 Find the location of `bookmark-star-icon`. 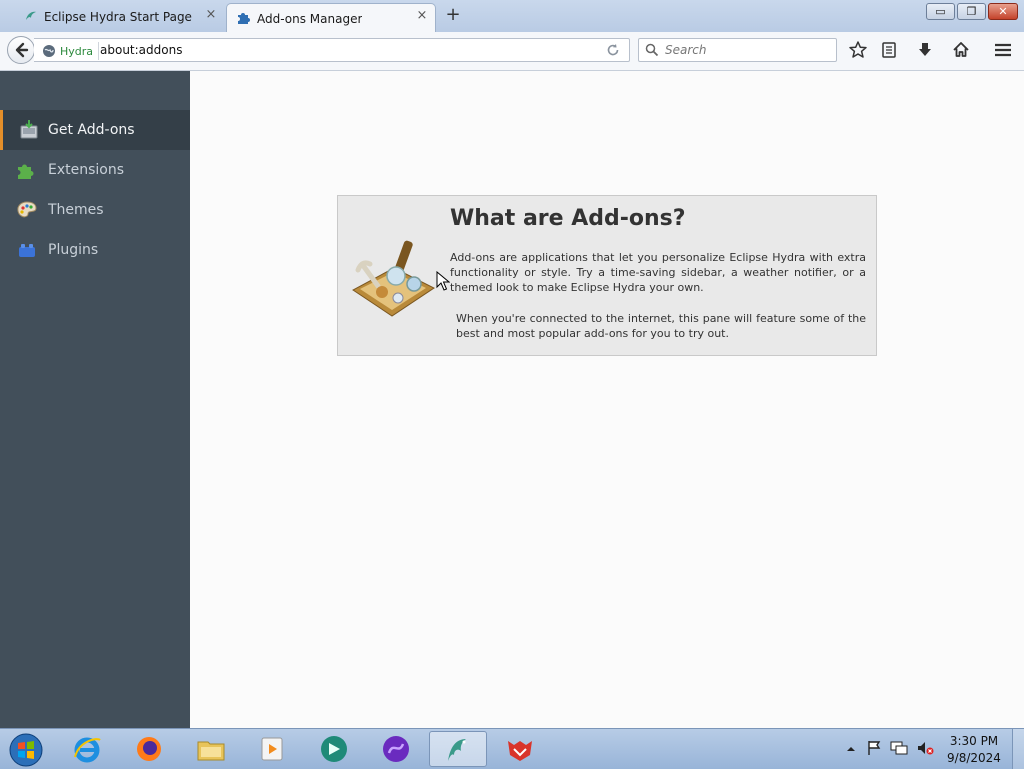

bookmark-star-icon is located at coordinates (858, 50).